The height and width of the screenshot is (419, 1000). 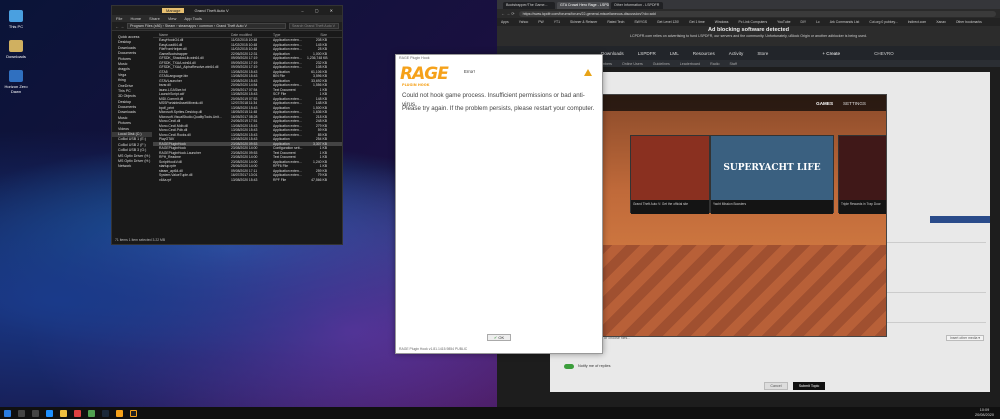 I want to click on clock: 10:09 20/08/2020, so click(x=984, y=413).